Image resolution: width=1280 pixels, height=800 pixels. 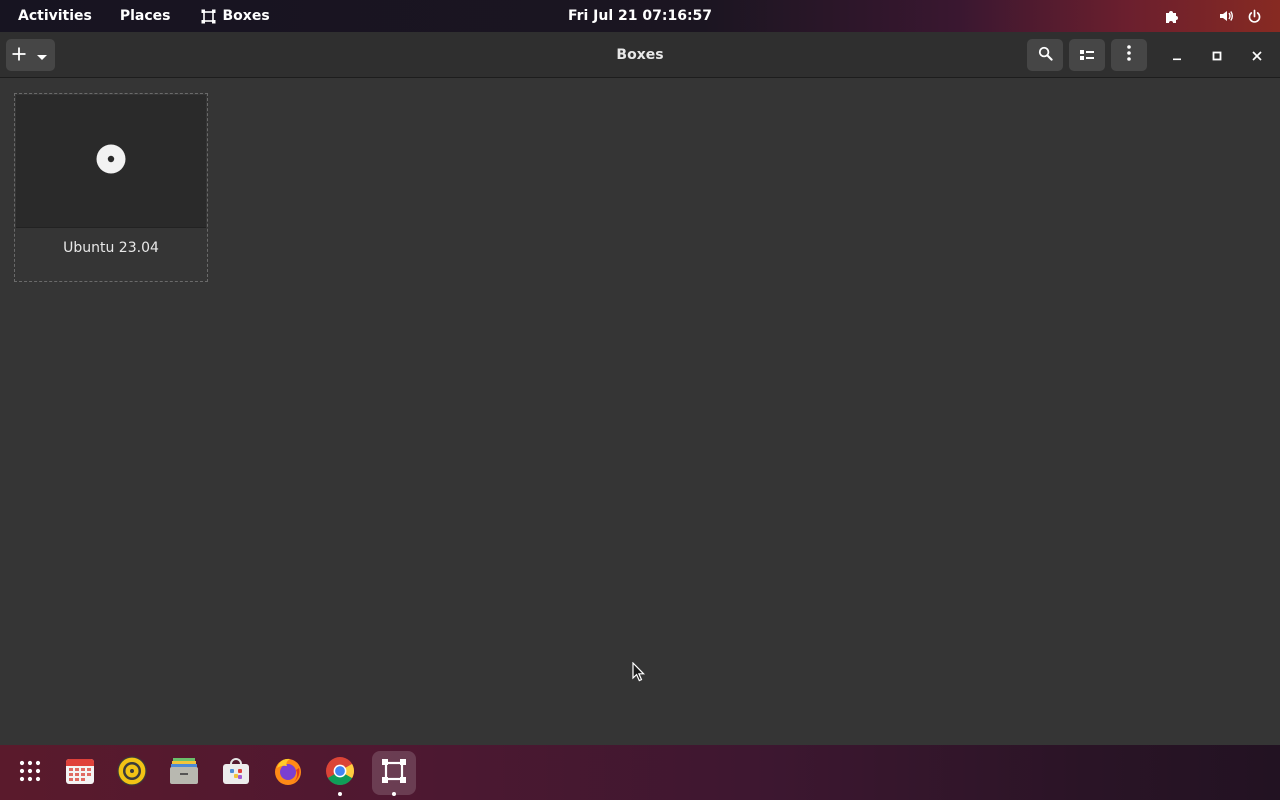 I want to click on dock-files, so click(x=184, y=773).